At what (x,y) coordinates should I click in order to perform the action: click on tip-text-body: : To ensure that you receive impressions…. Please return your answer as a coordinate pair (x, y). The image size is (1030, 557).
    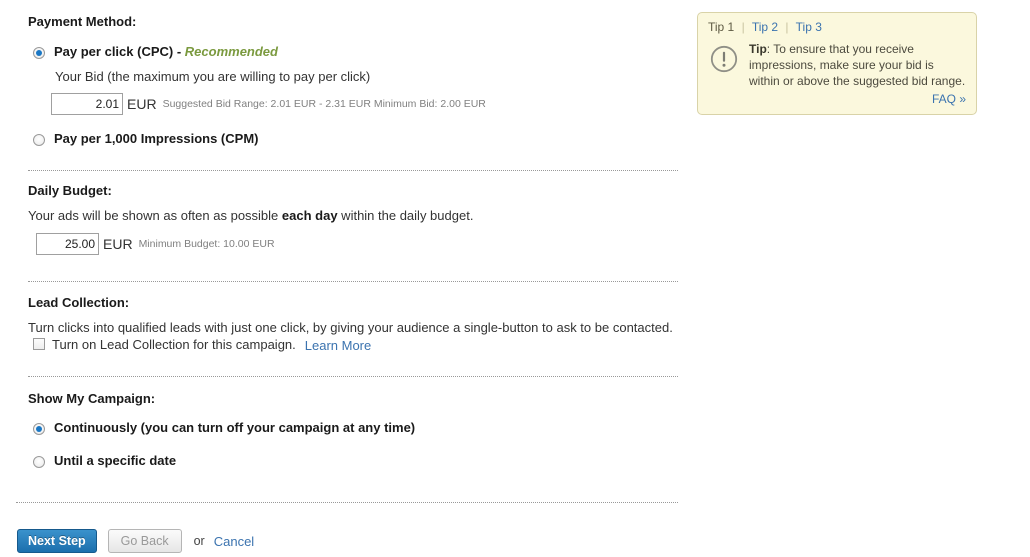
    Looking at the image, I should click on (857, 65).